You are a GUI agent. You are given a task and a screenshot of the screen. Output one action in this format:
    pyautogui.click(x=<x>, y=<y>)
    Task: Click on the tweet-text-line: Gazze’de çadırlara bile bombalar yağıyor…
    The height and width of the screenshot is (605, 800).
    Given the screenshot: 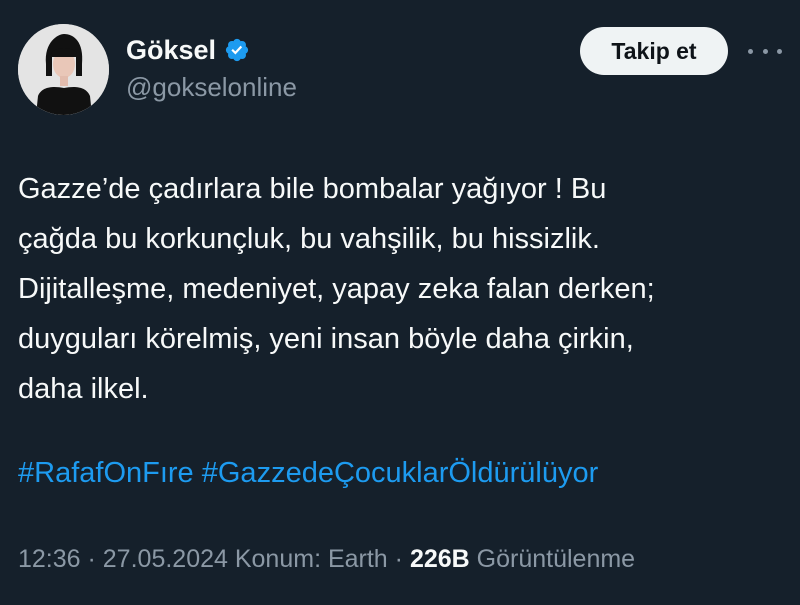 What is the action you would take?
    pyautogui.click(x=312, y=189)
    